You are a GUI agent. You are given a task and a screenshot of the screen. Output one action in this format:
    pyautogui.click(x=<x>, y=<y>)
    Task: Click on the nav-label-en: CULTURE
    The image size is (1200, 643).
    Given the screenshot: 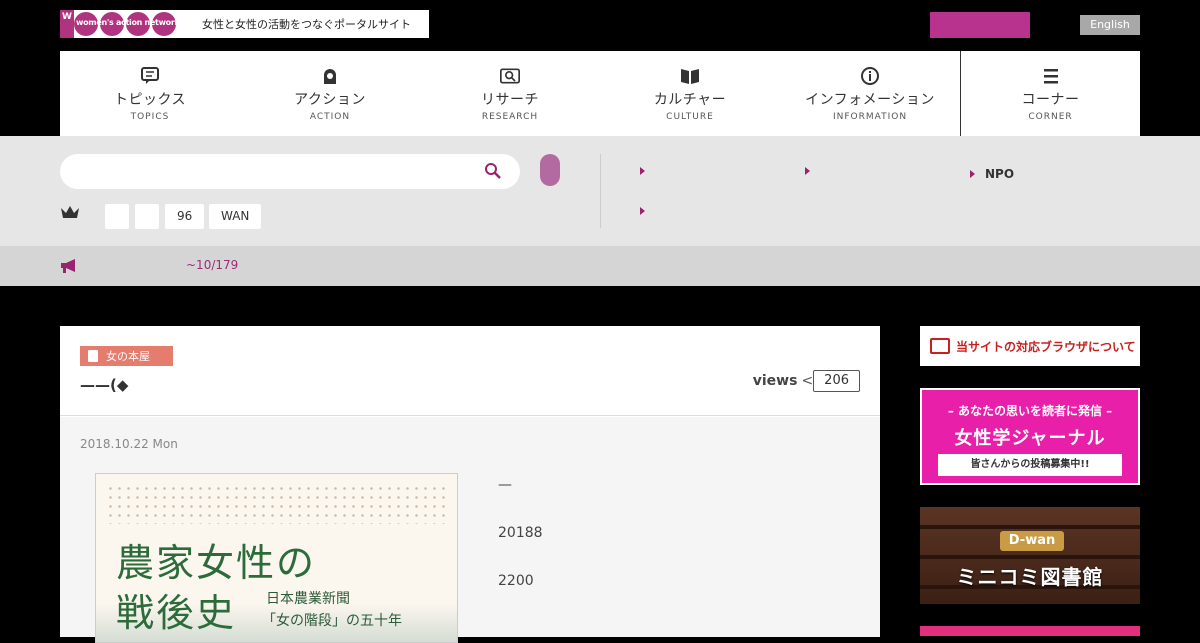 What is the action you would take?
    pyautogui.click(x=690, y=117)
    